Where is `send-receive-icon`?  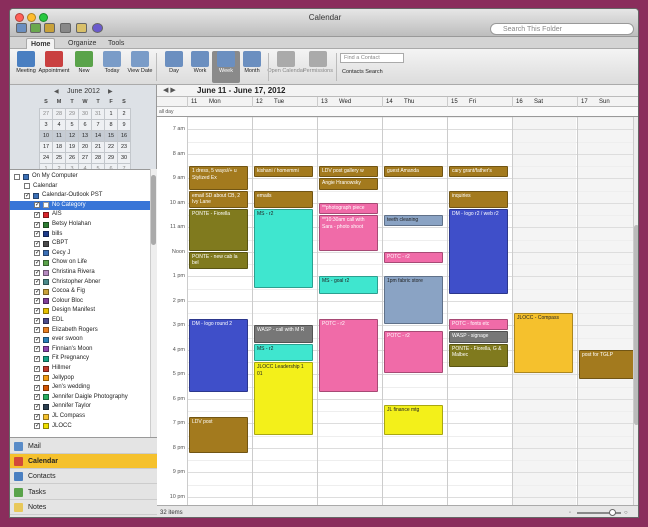
send-receive-icon is located at coordinates (35, 28).